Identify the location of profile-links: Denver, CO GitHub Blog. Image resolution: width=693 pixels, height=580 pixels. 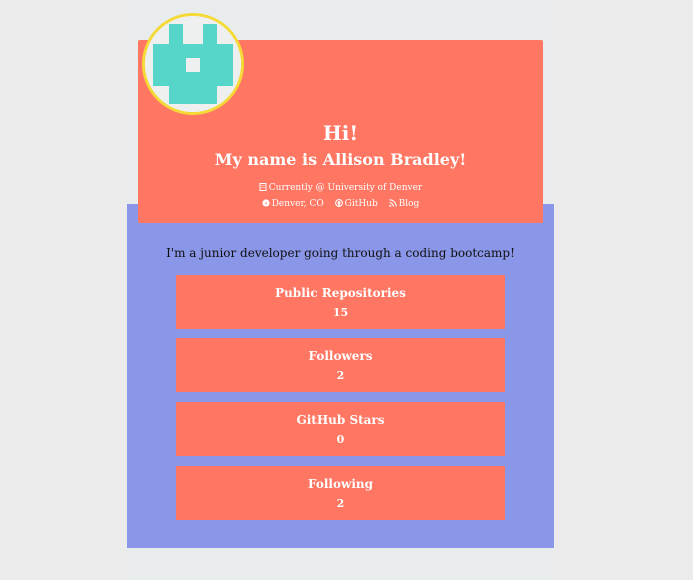
(340, 204).